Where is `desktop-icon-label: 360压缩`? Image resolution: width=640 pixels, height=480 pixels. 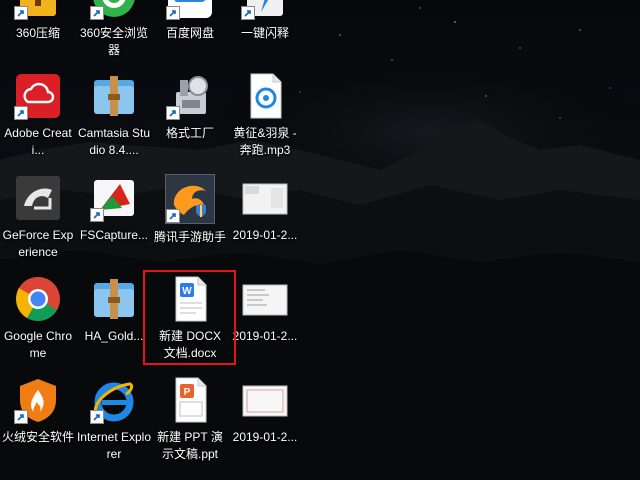
desktop-icon-label: 360压缩 is located at coordinates (38, 33).